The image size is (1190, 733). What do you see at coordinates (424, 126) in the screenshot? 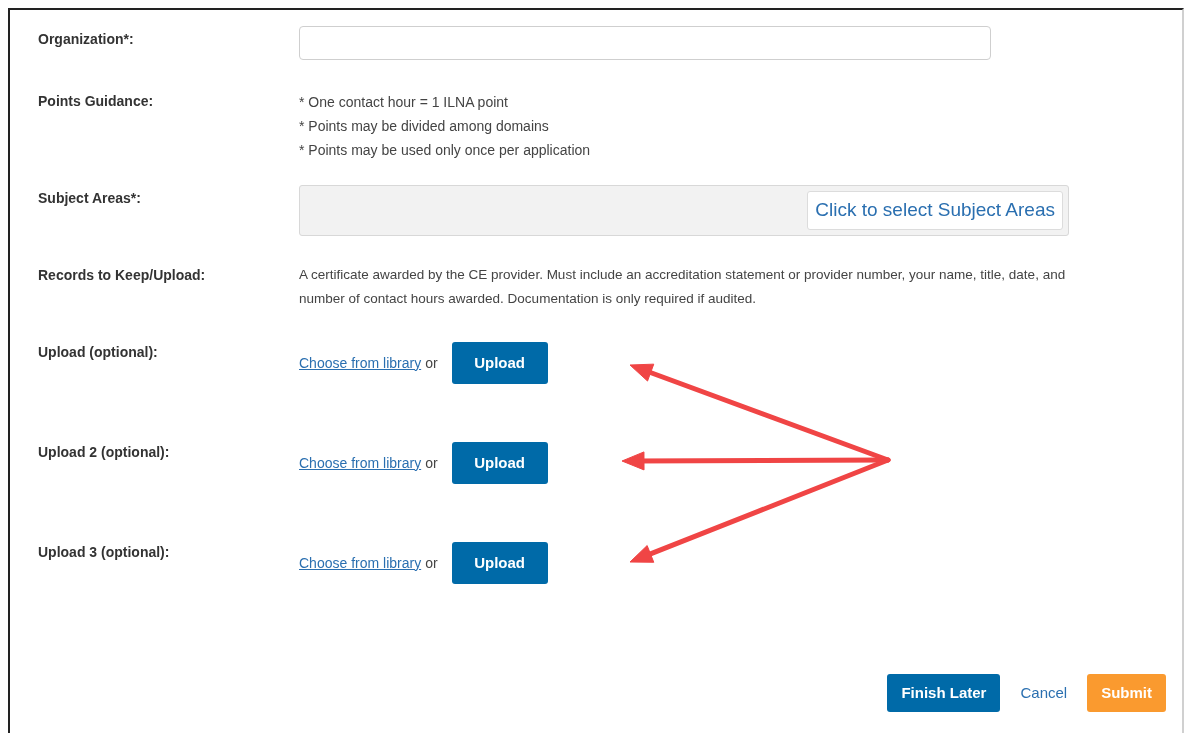
I see `guidance-line: * Points may be divided among domains` at bounding box center [424, 126].